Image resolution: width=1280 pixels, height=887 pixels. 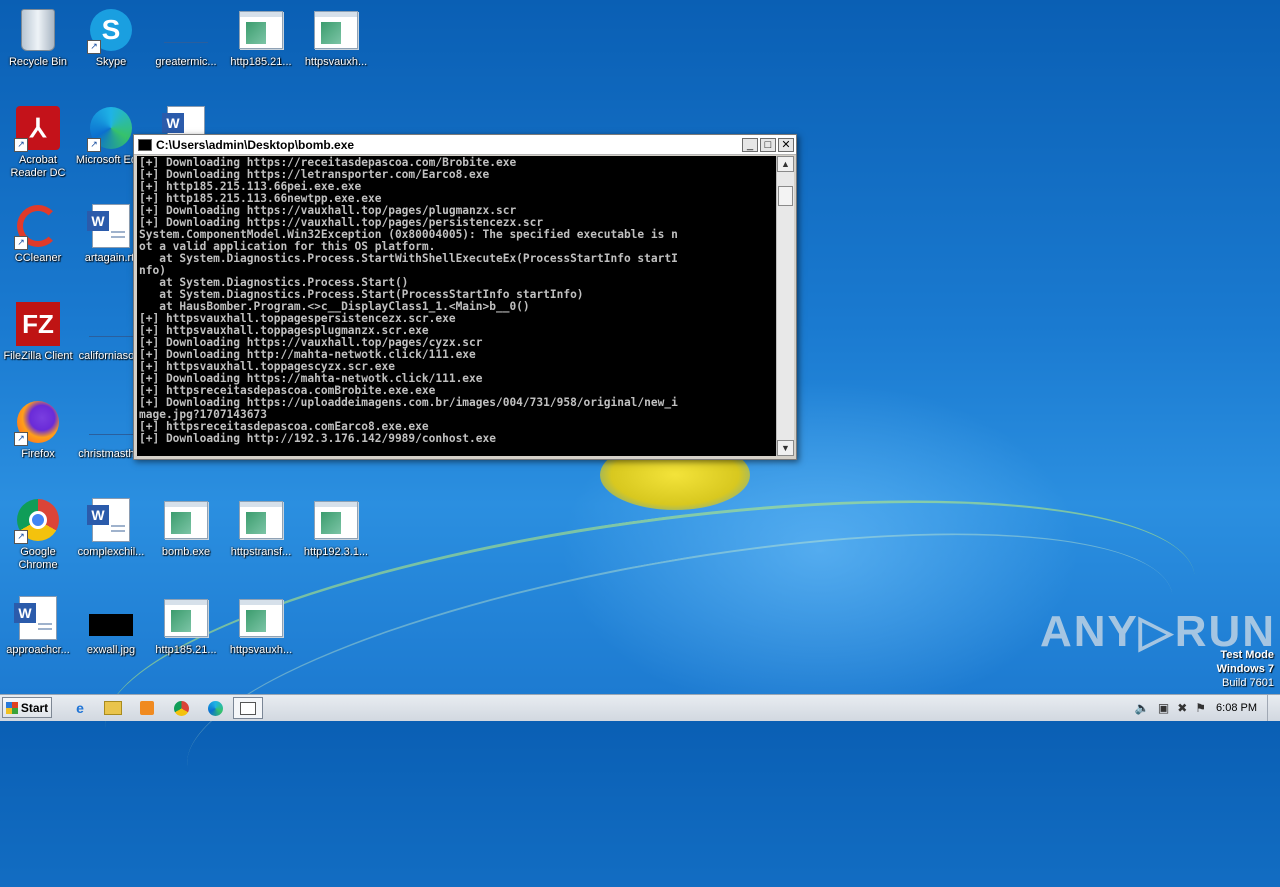 I want to click on os-watermark: Test Mode Windows 7 Build 7601, so click(x=1245, y=669).